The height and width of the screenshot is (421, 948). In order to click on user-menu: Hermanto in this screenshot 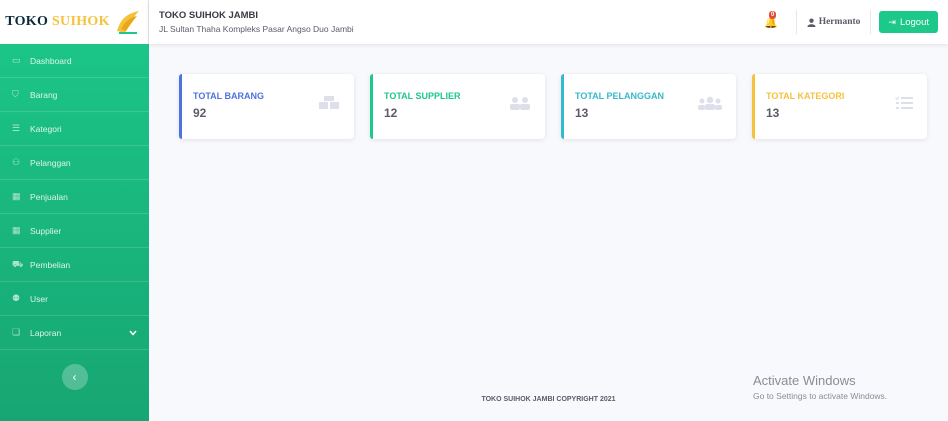, I will do `click(834, 22)`.